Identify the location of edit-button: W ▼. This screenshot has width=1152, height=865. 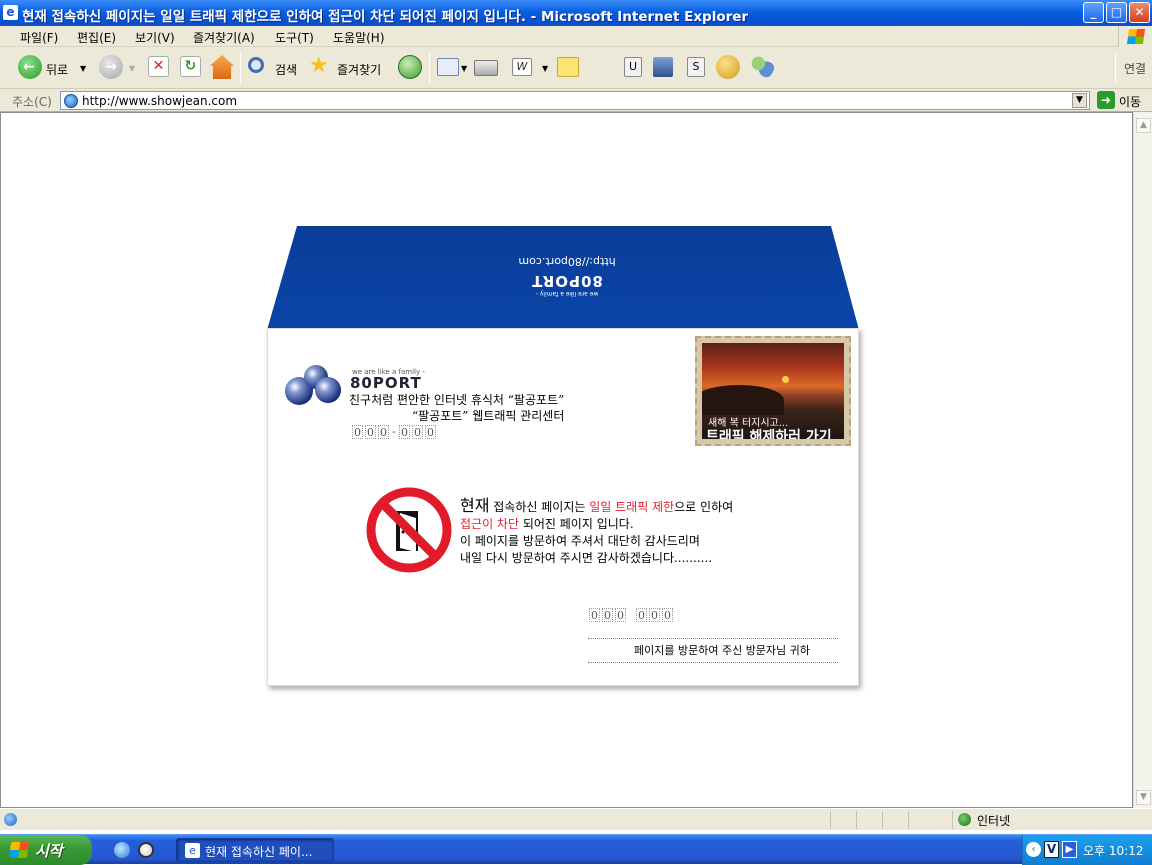
(533, 68).